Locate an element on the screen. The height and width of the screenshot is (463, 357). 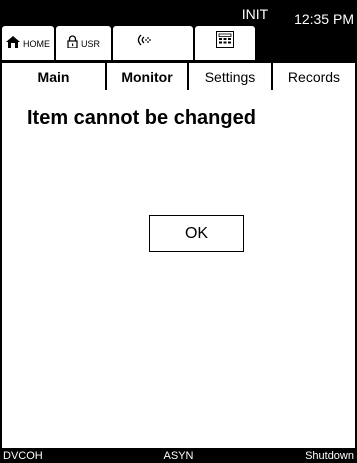
tab-bar: Main Monitor Settings Records is located at coordinates (178, 75).